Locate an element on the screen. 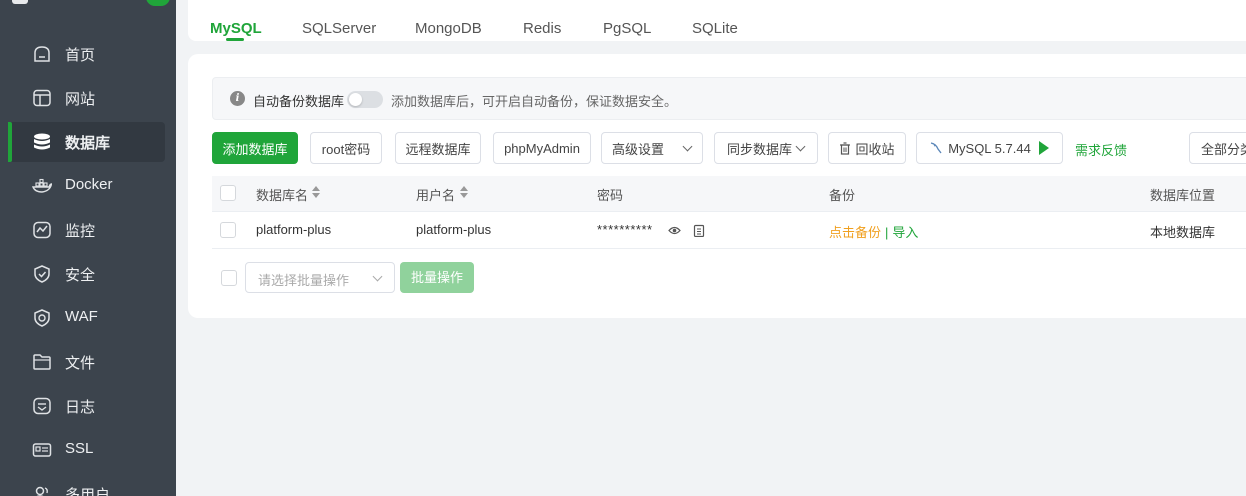  docker-icon is located at coordinates (42, 185).